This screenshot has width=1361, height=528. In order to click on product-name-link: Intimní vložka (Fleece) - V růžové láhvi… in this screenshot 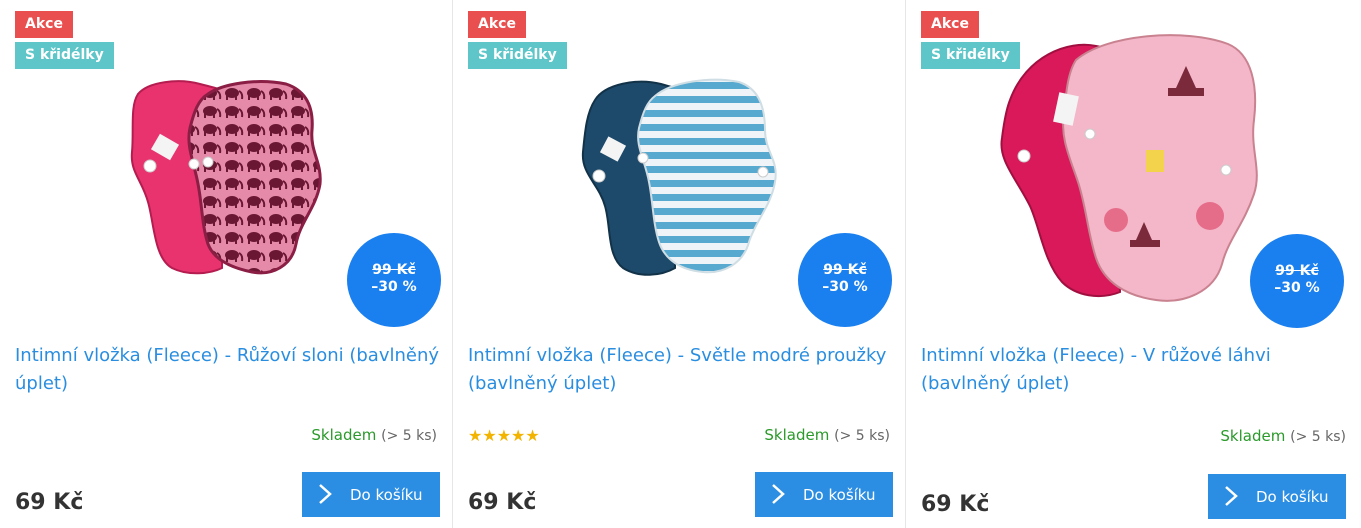, I will do `click(1136, 370)`.